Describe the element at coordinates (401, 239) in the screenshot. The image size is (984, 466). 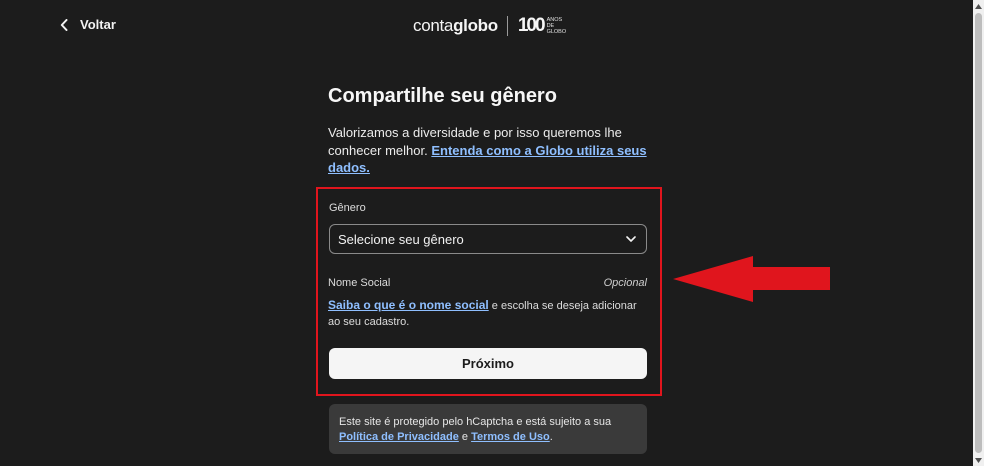
I see `gender-select-value: Selecione seu gênero` at that location.